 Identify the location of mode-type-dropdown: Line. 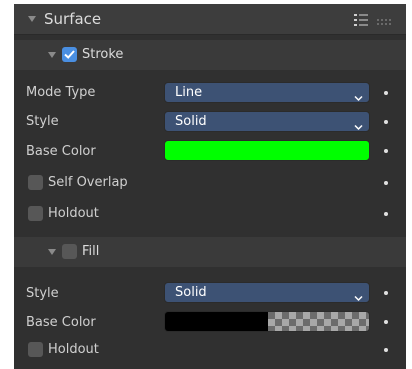
(267, 92).